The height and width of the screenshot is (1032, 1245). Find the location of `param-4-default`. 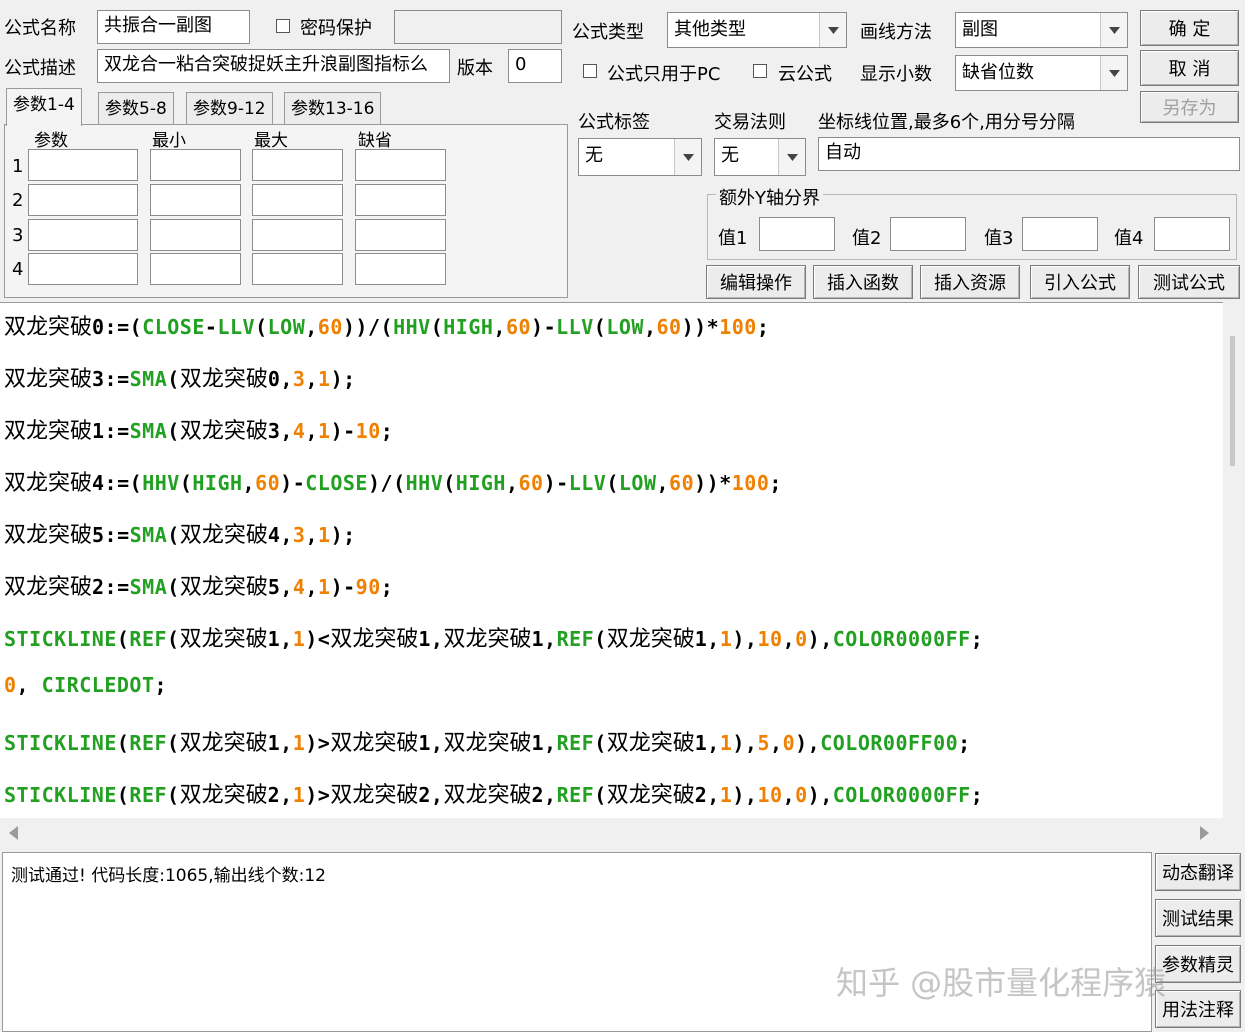

param-4-default is located at coordinates (400, 269).